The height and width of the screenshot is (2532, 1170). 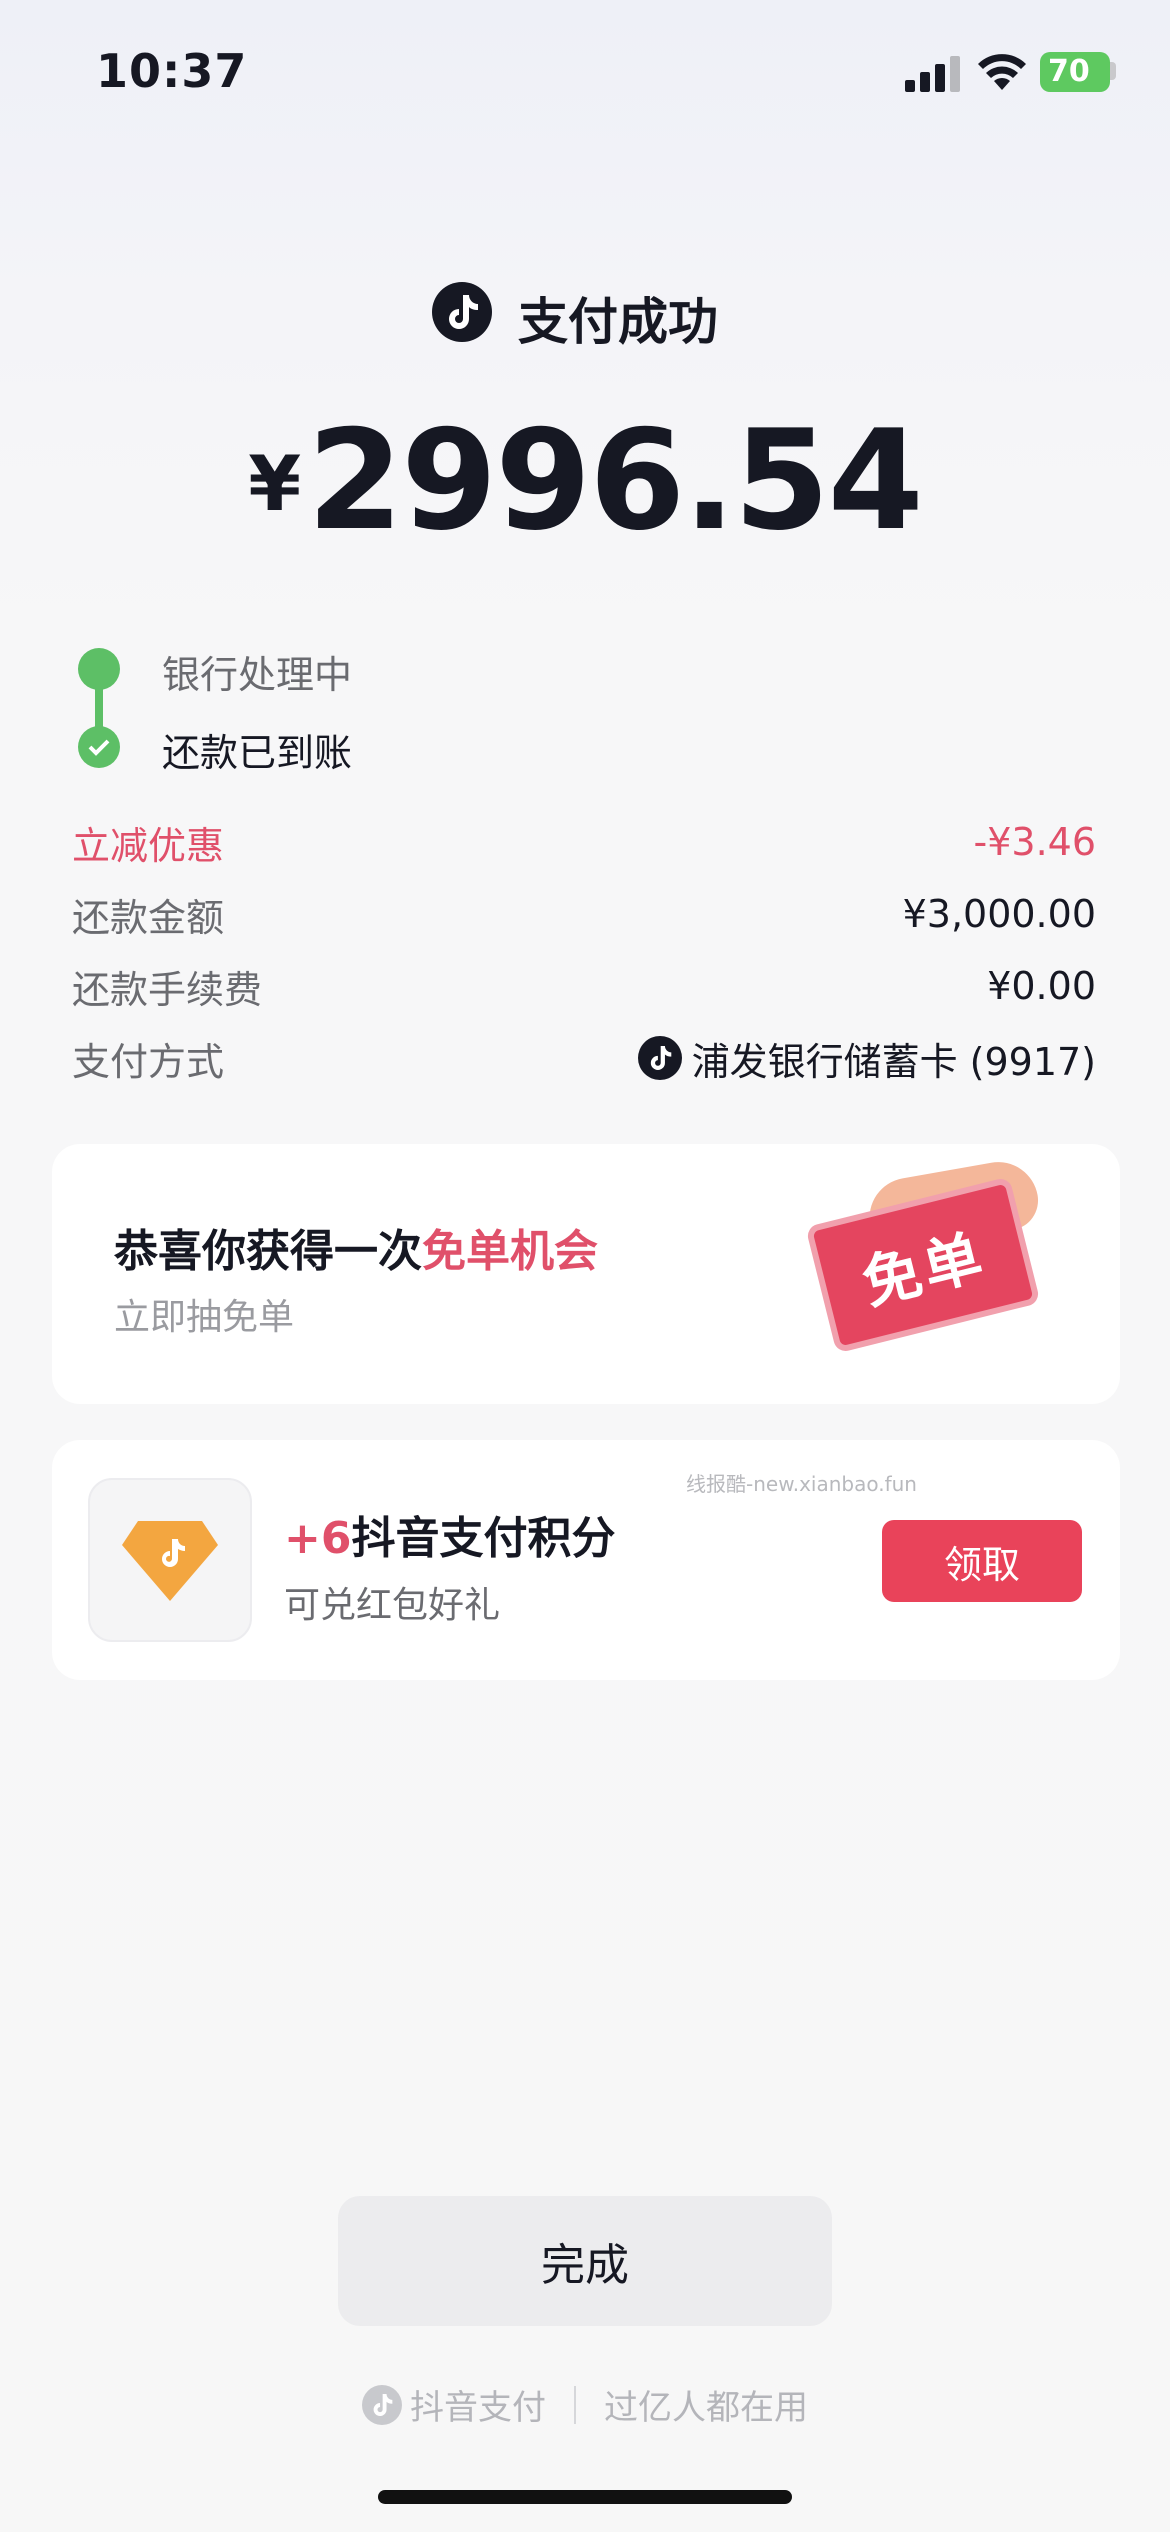 I want to click on detail-value: -¥3.46, so click(x=1035, y=842).